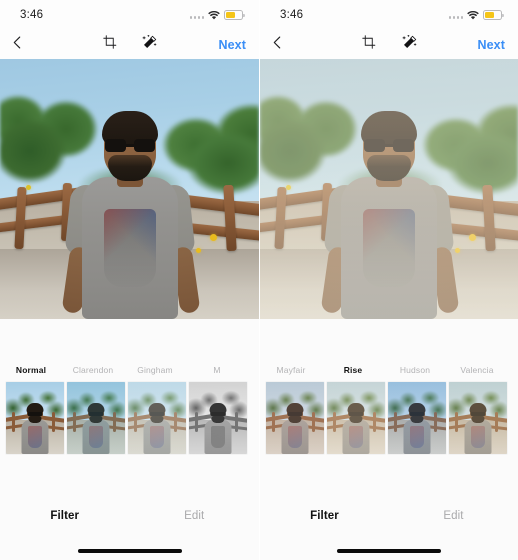  What do you see at coordinates (356, 418) in the screenshot?
I see `filter-thumbnail-rise` at bounding box center [356, 418].